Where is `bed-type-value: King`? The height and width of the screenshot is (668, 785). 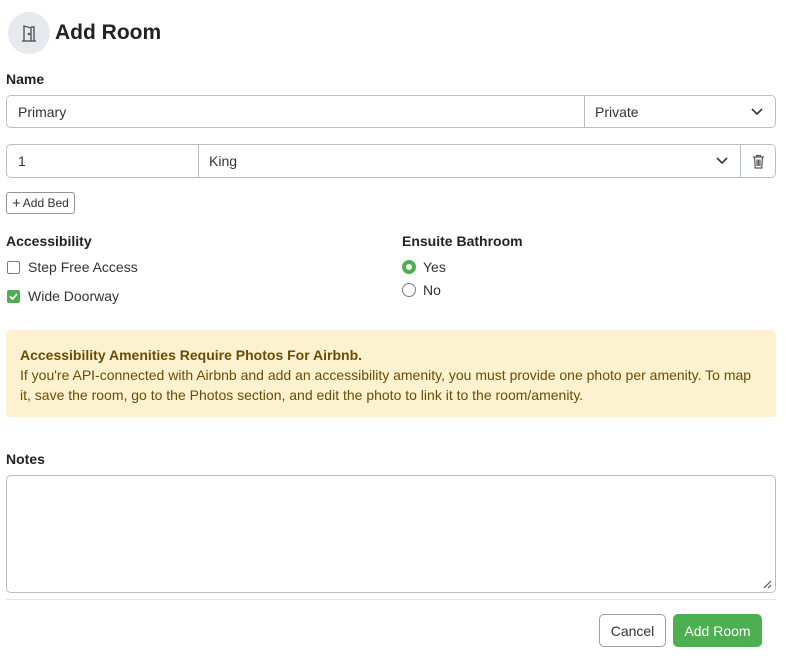
bed-type-value: King is located at coordinates (223, 161).